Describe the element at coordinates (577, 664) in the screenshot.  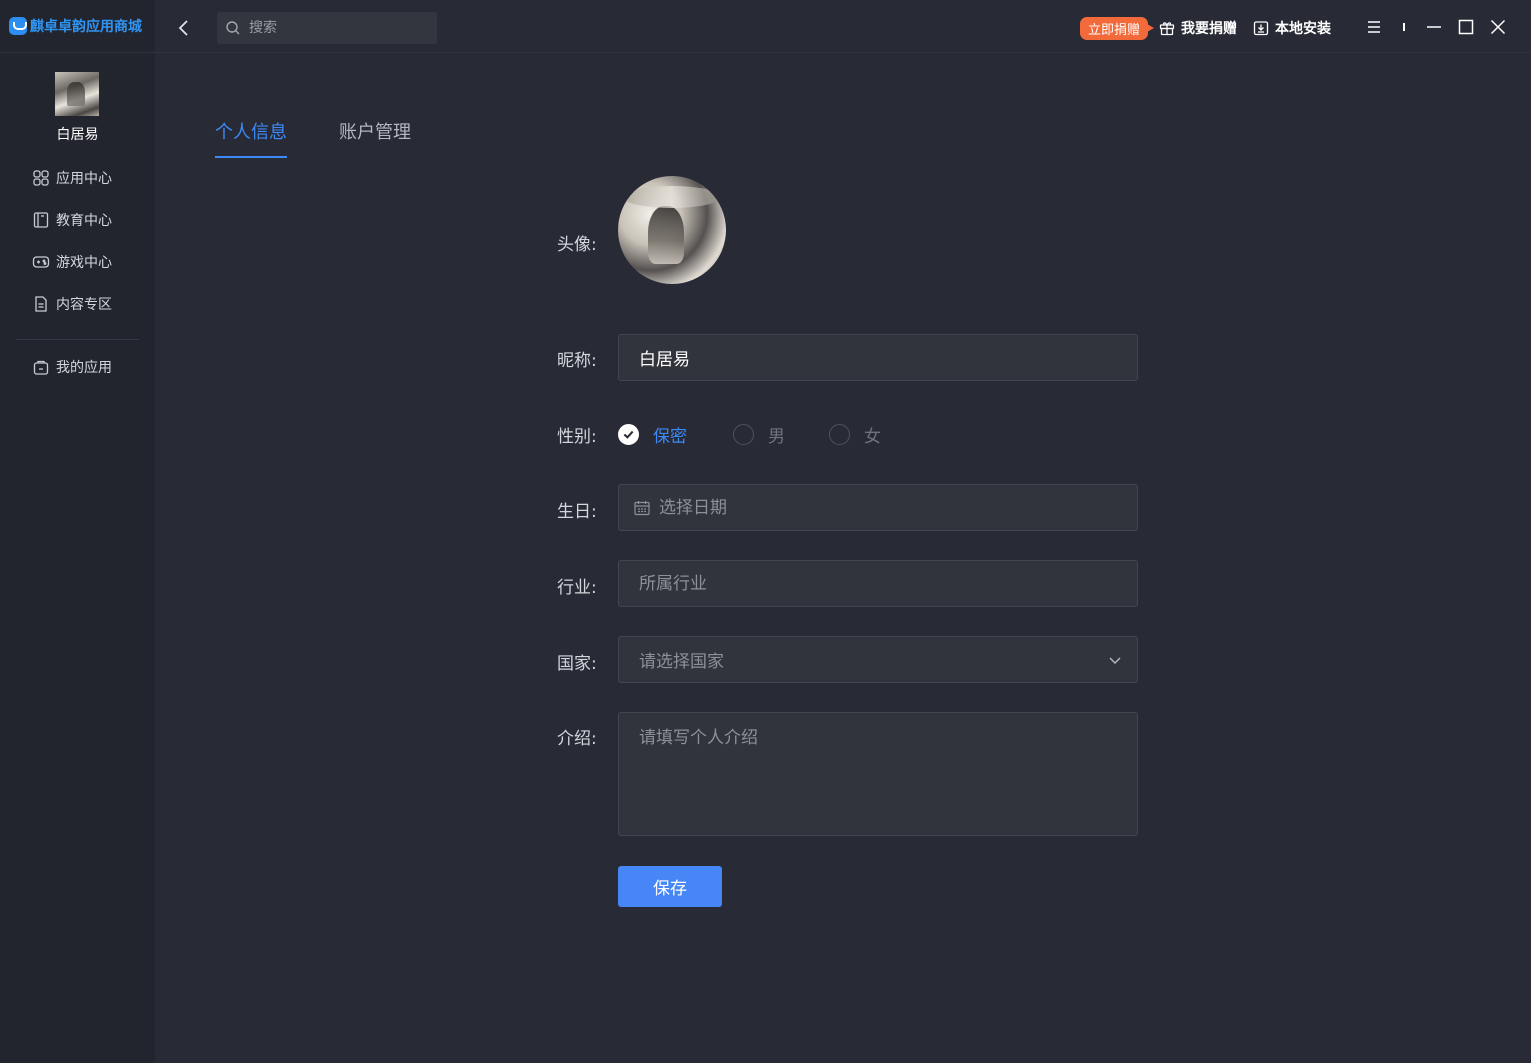
I see `country-label: 国家:` at that location.